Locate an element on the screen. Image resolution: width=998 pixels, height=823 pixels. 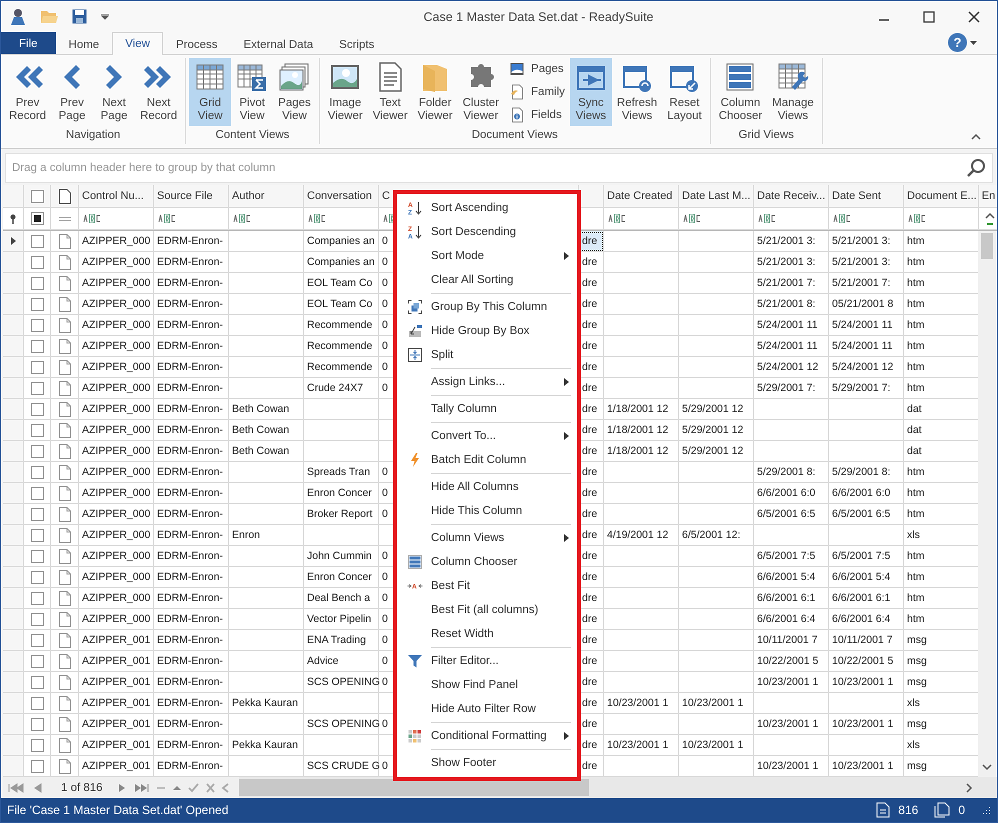
ribbon-button: Text Viewer is located at coordinates (390, 92).